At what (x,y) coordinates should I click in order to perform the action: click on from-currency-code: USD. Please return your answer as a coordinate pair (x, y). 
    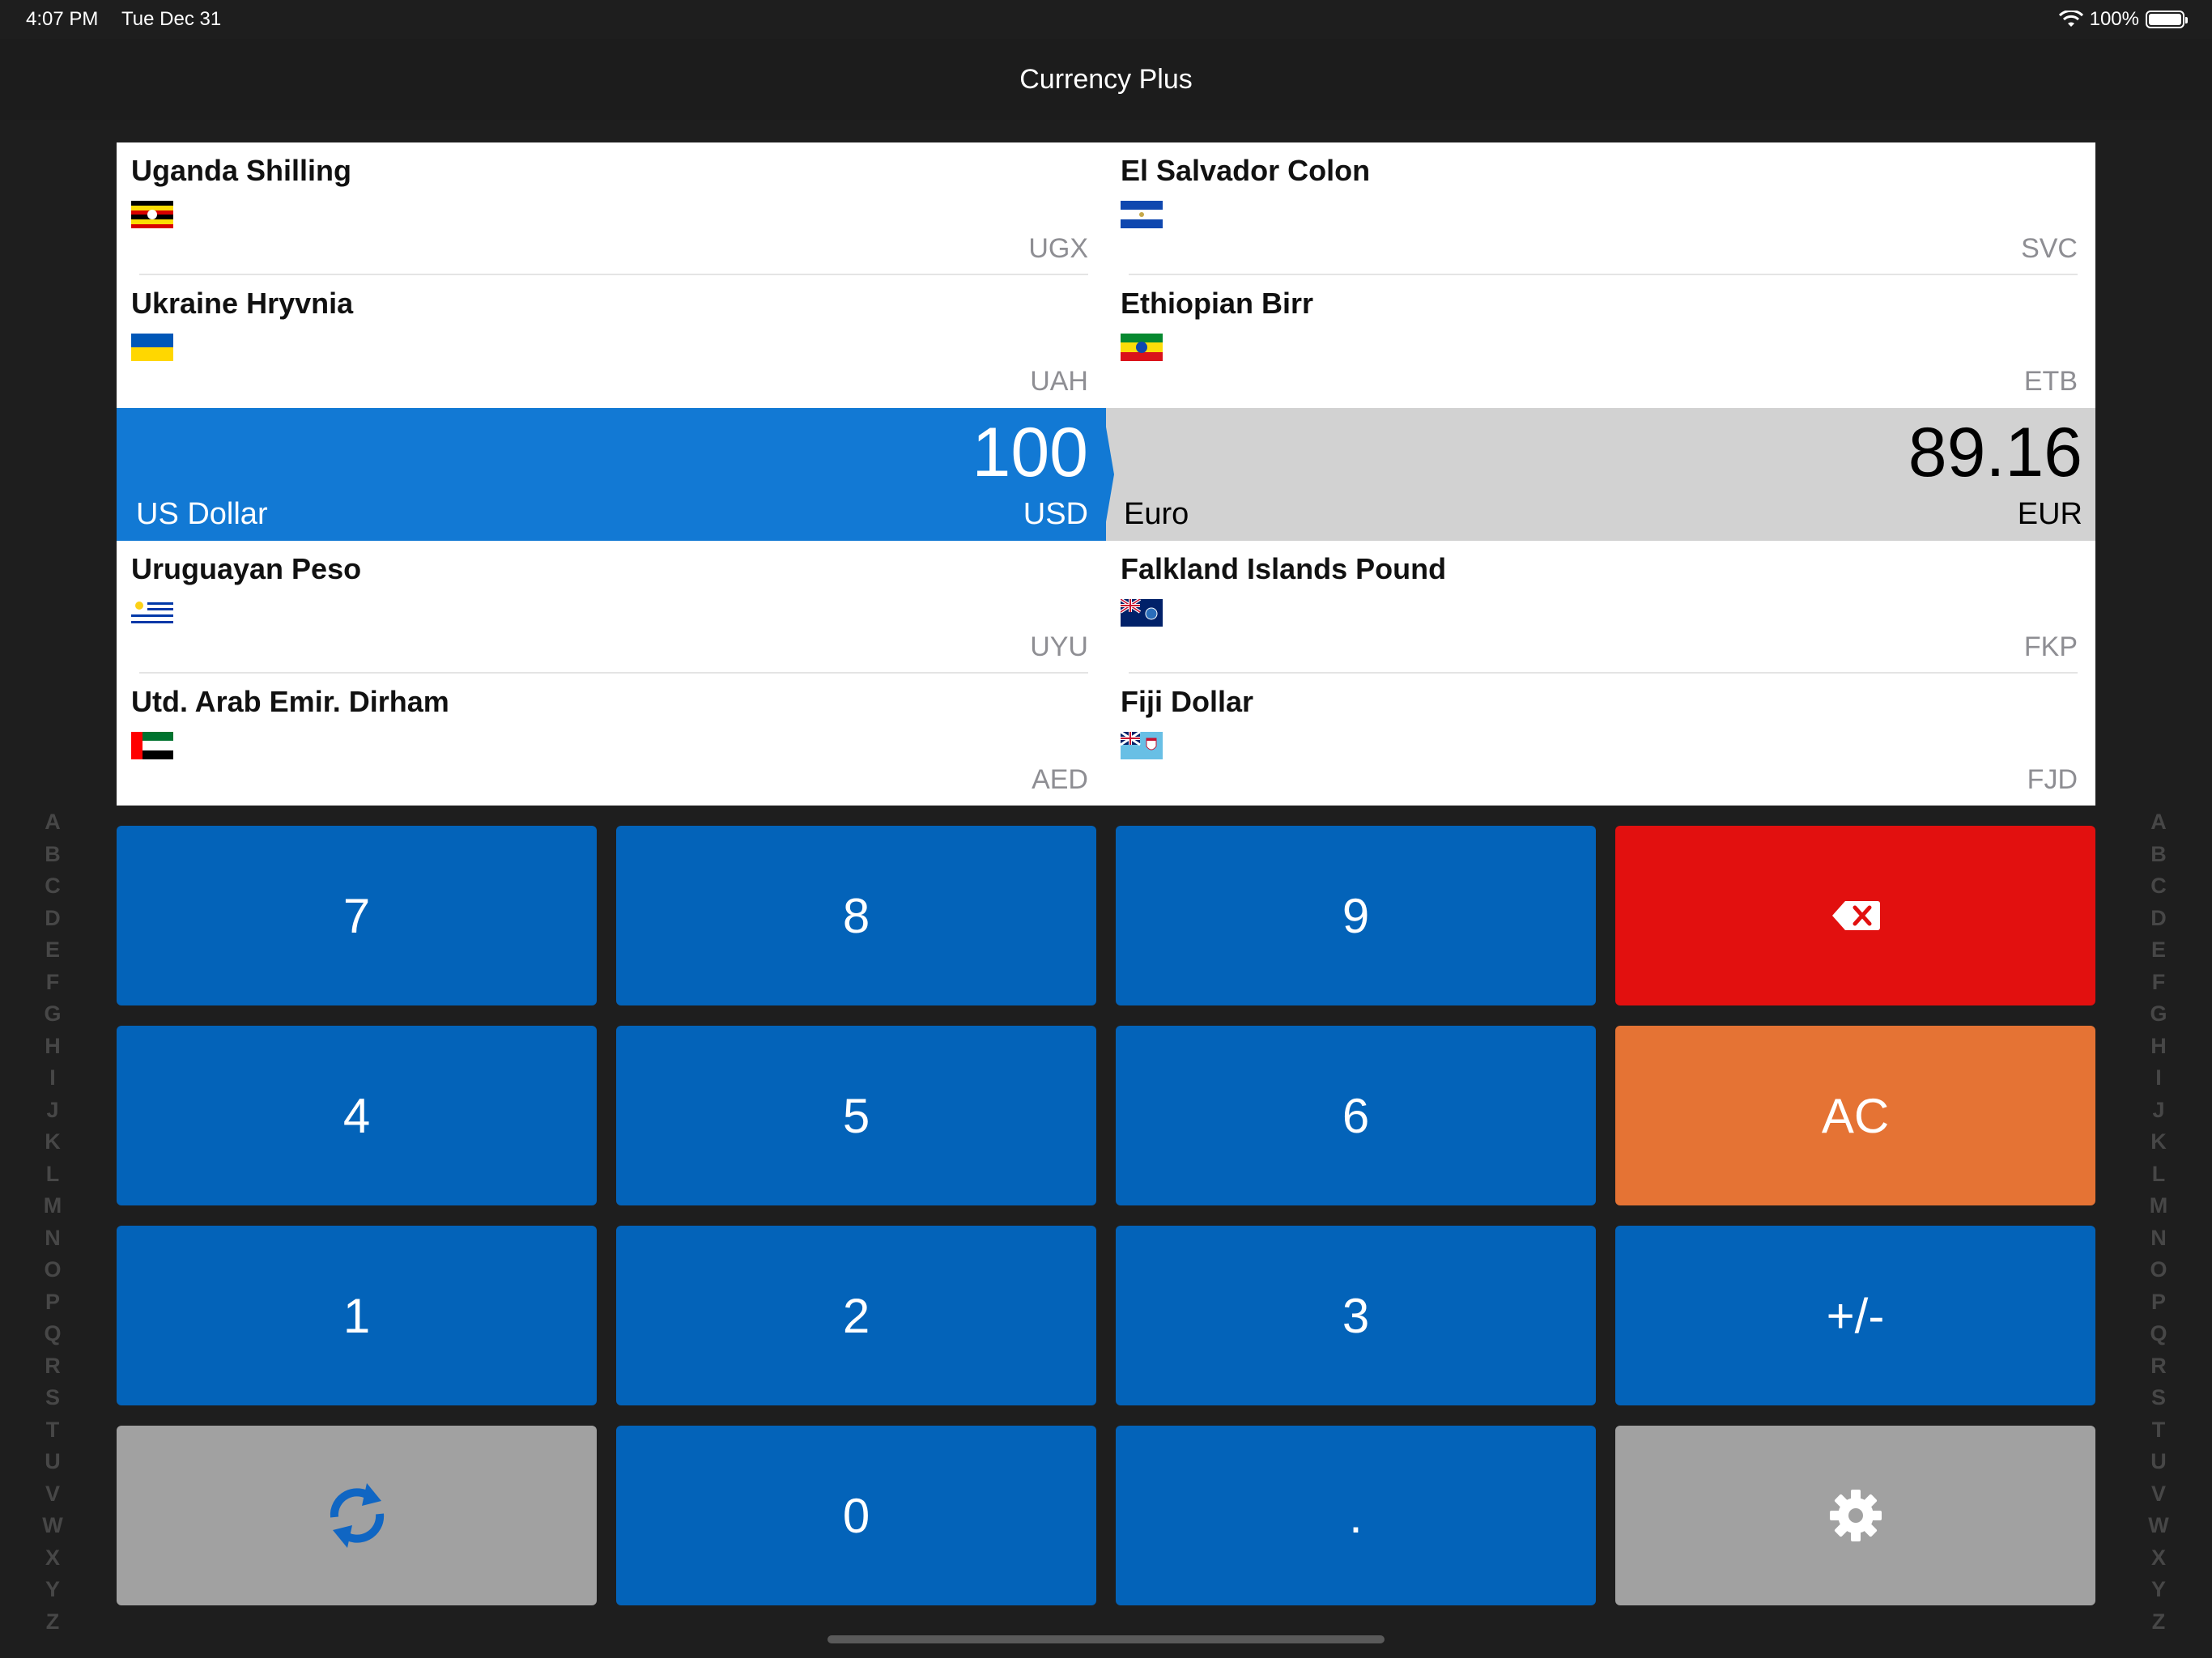
    Looking at the image, I should click on (1055, 514).